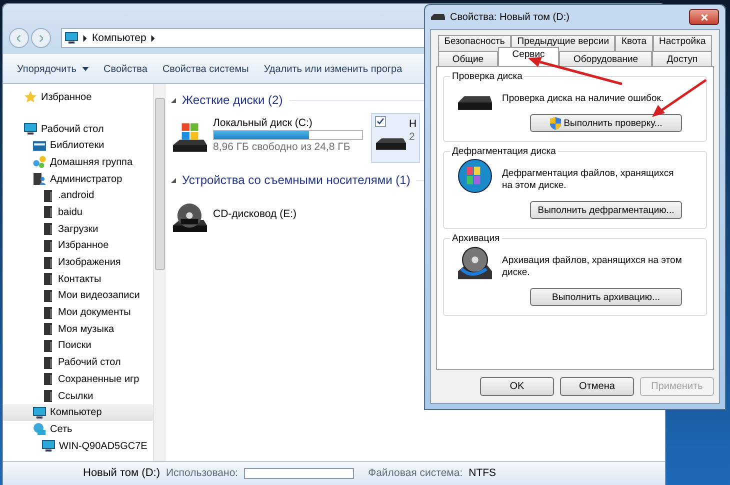 The width and height of the screenshot is (730, 485). Describe the element at coordinates (482, 473) in the screenshot. I see `file-system-value: NTFS` at that location.